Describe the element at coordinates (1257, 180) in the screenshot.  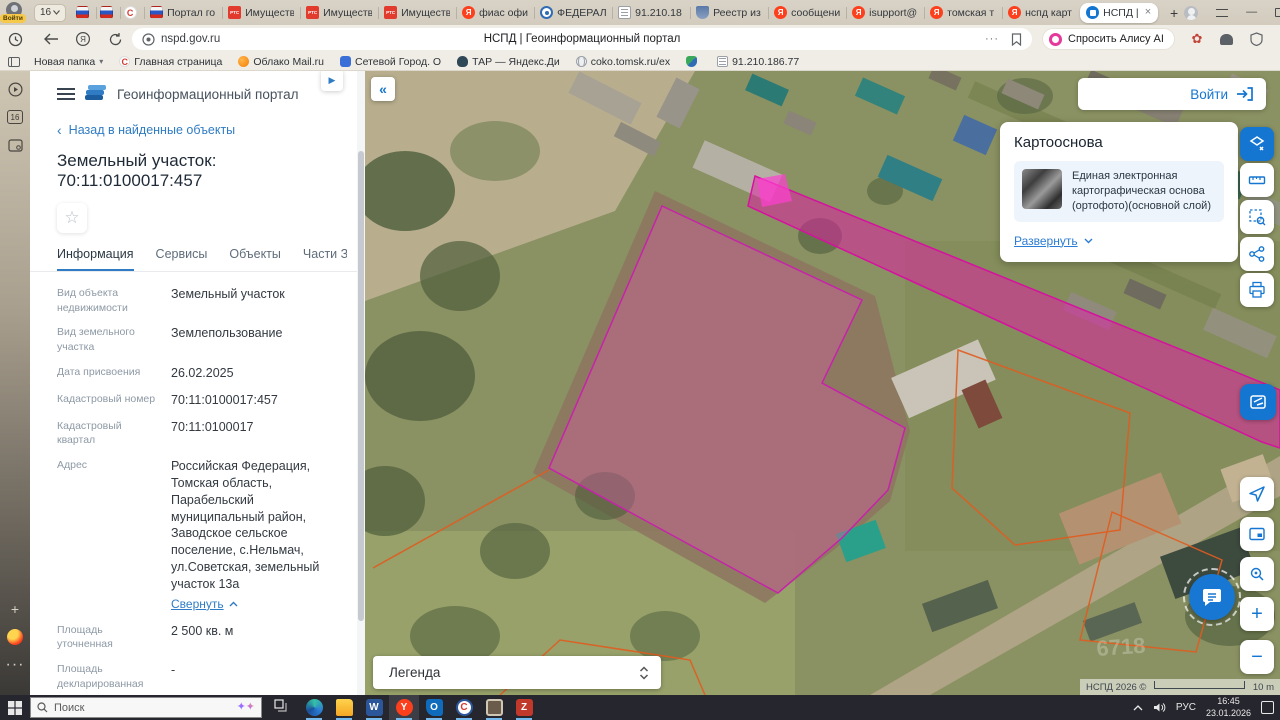
I see `measure-button` at that location.